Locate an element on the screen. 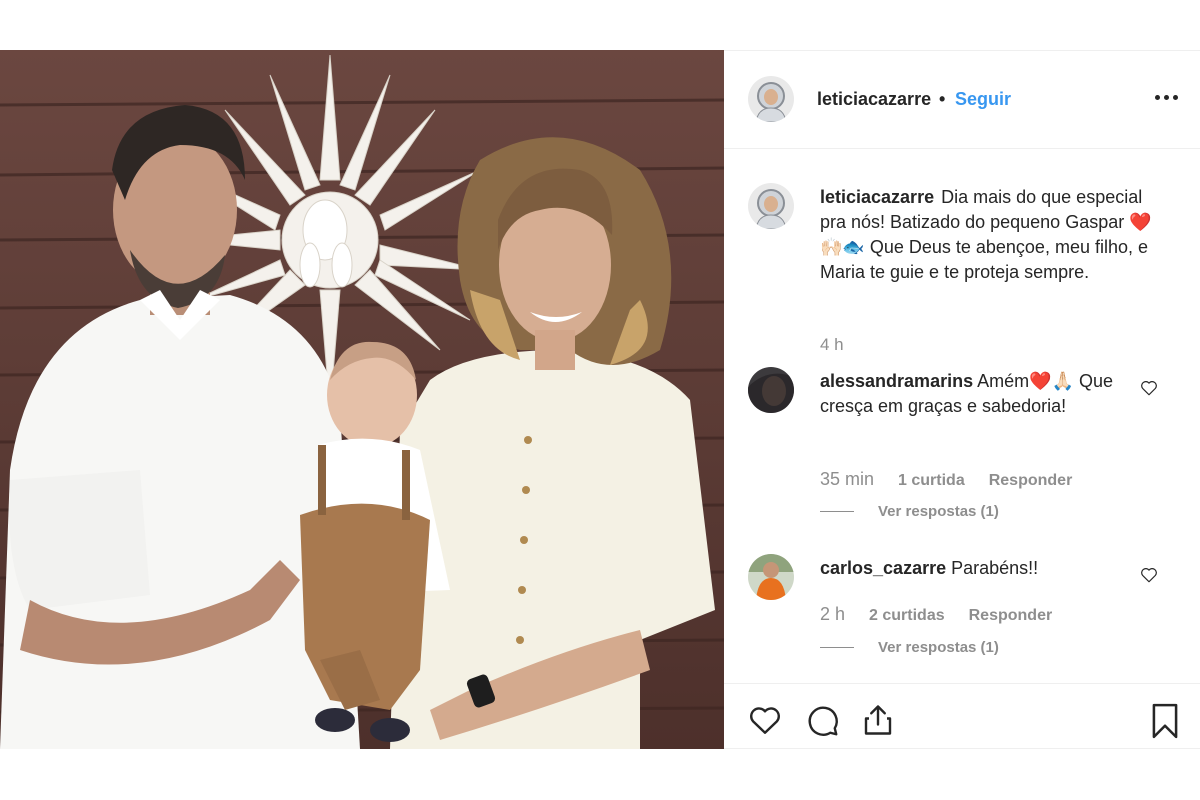 The image size is (1200, 800). comment-meta: 35 min 1 curtida Responder is located at coordinates (946, 479).